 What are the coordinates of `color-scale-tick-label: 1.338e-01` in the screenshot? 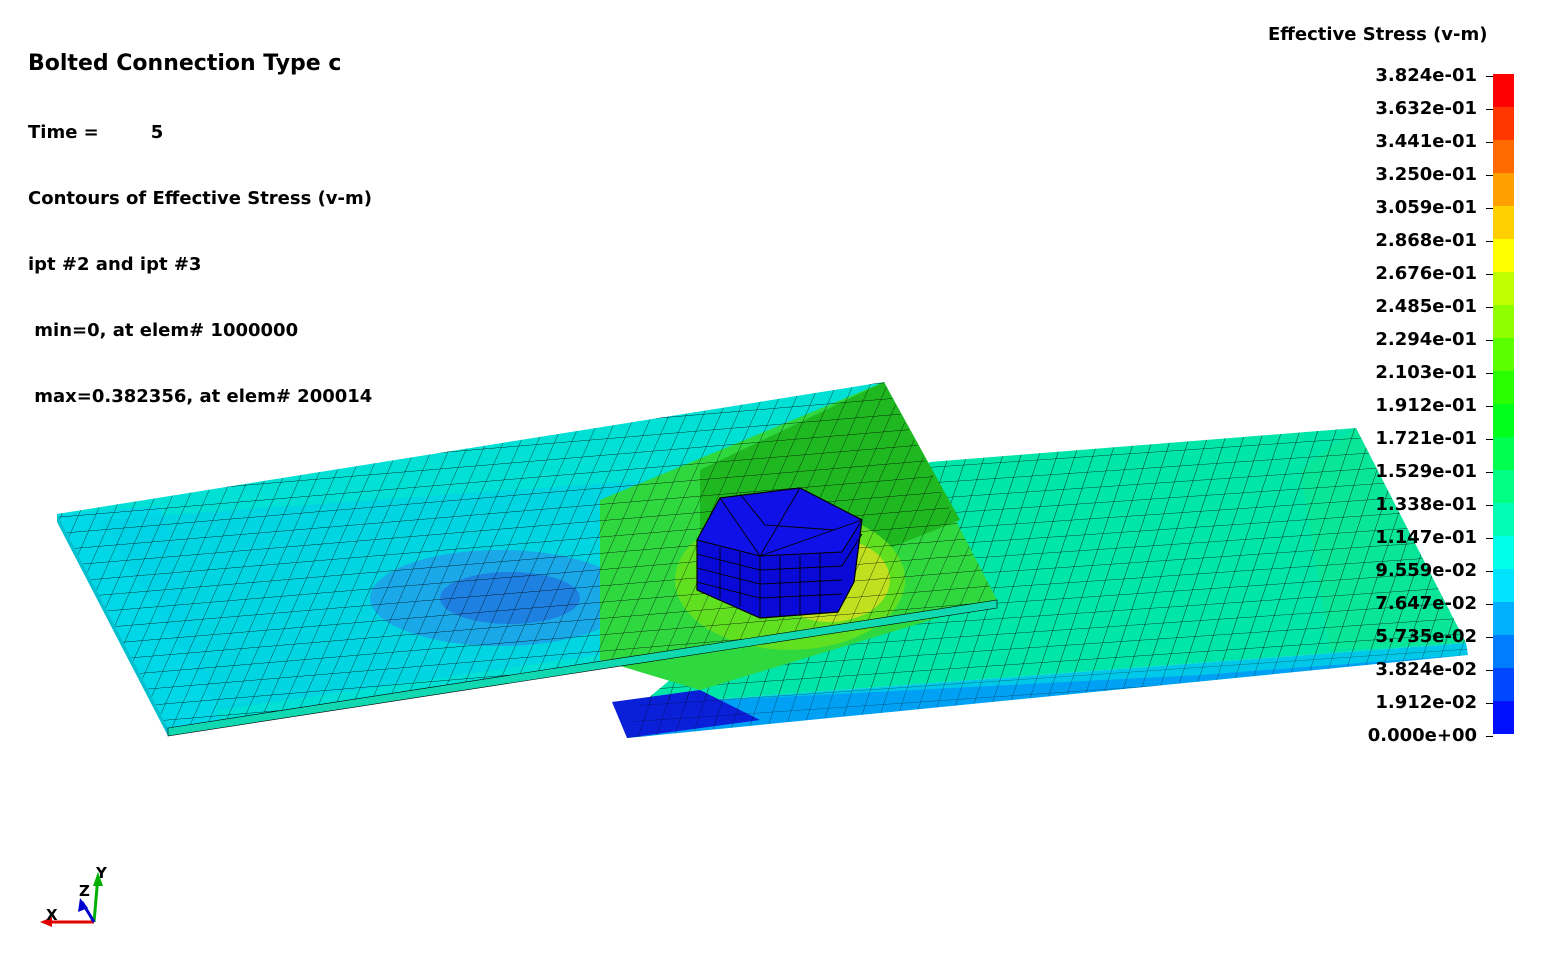 It's located at (1426, 504).